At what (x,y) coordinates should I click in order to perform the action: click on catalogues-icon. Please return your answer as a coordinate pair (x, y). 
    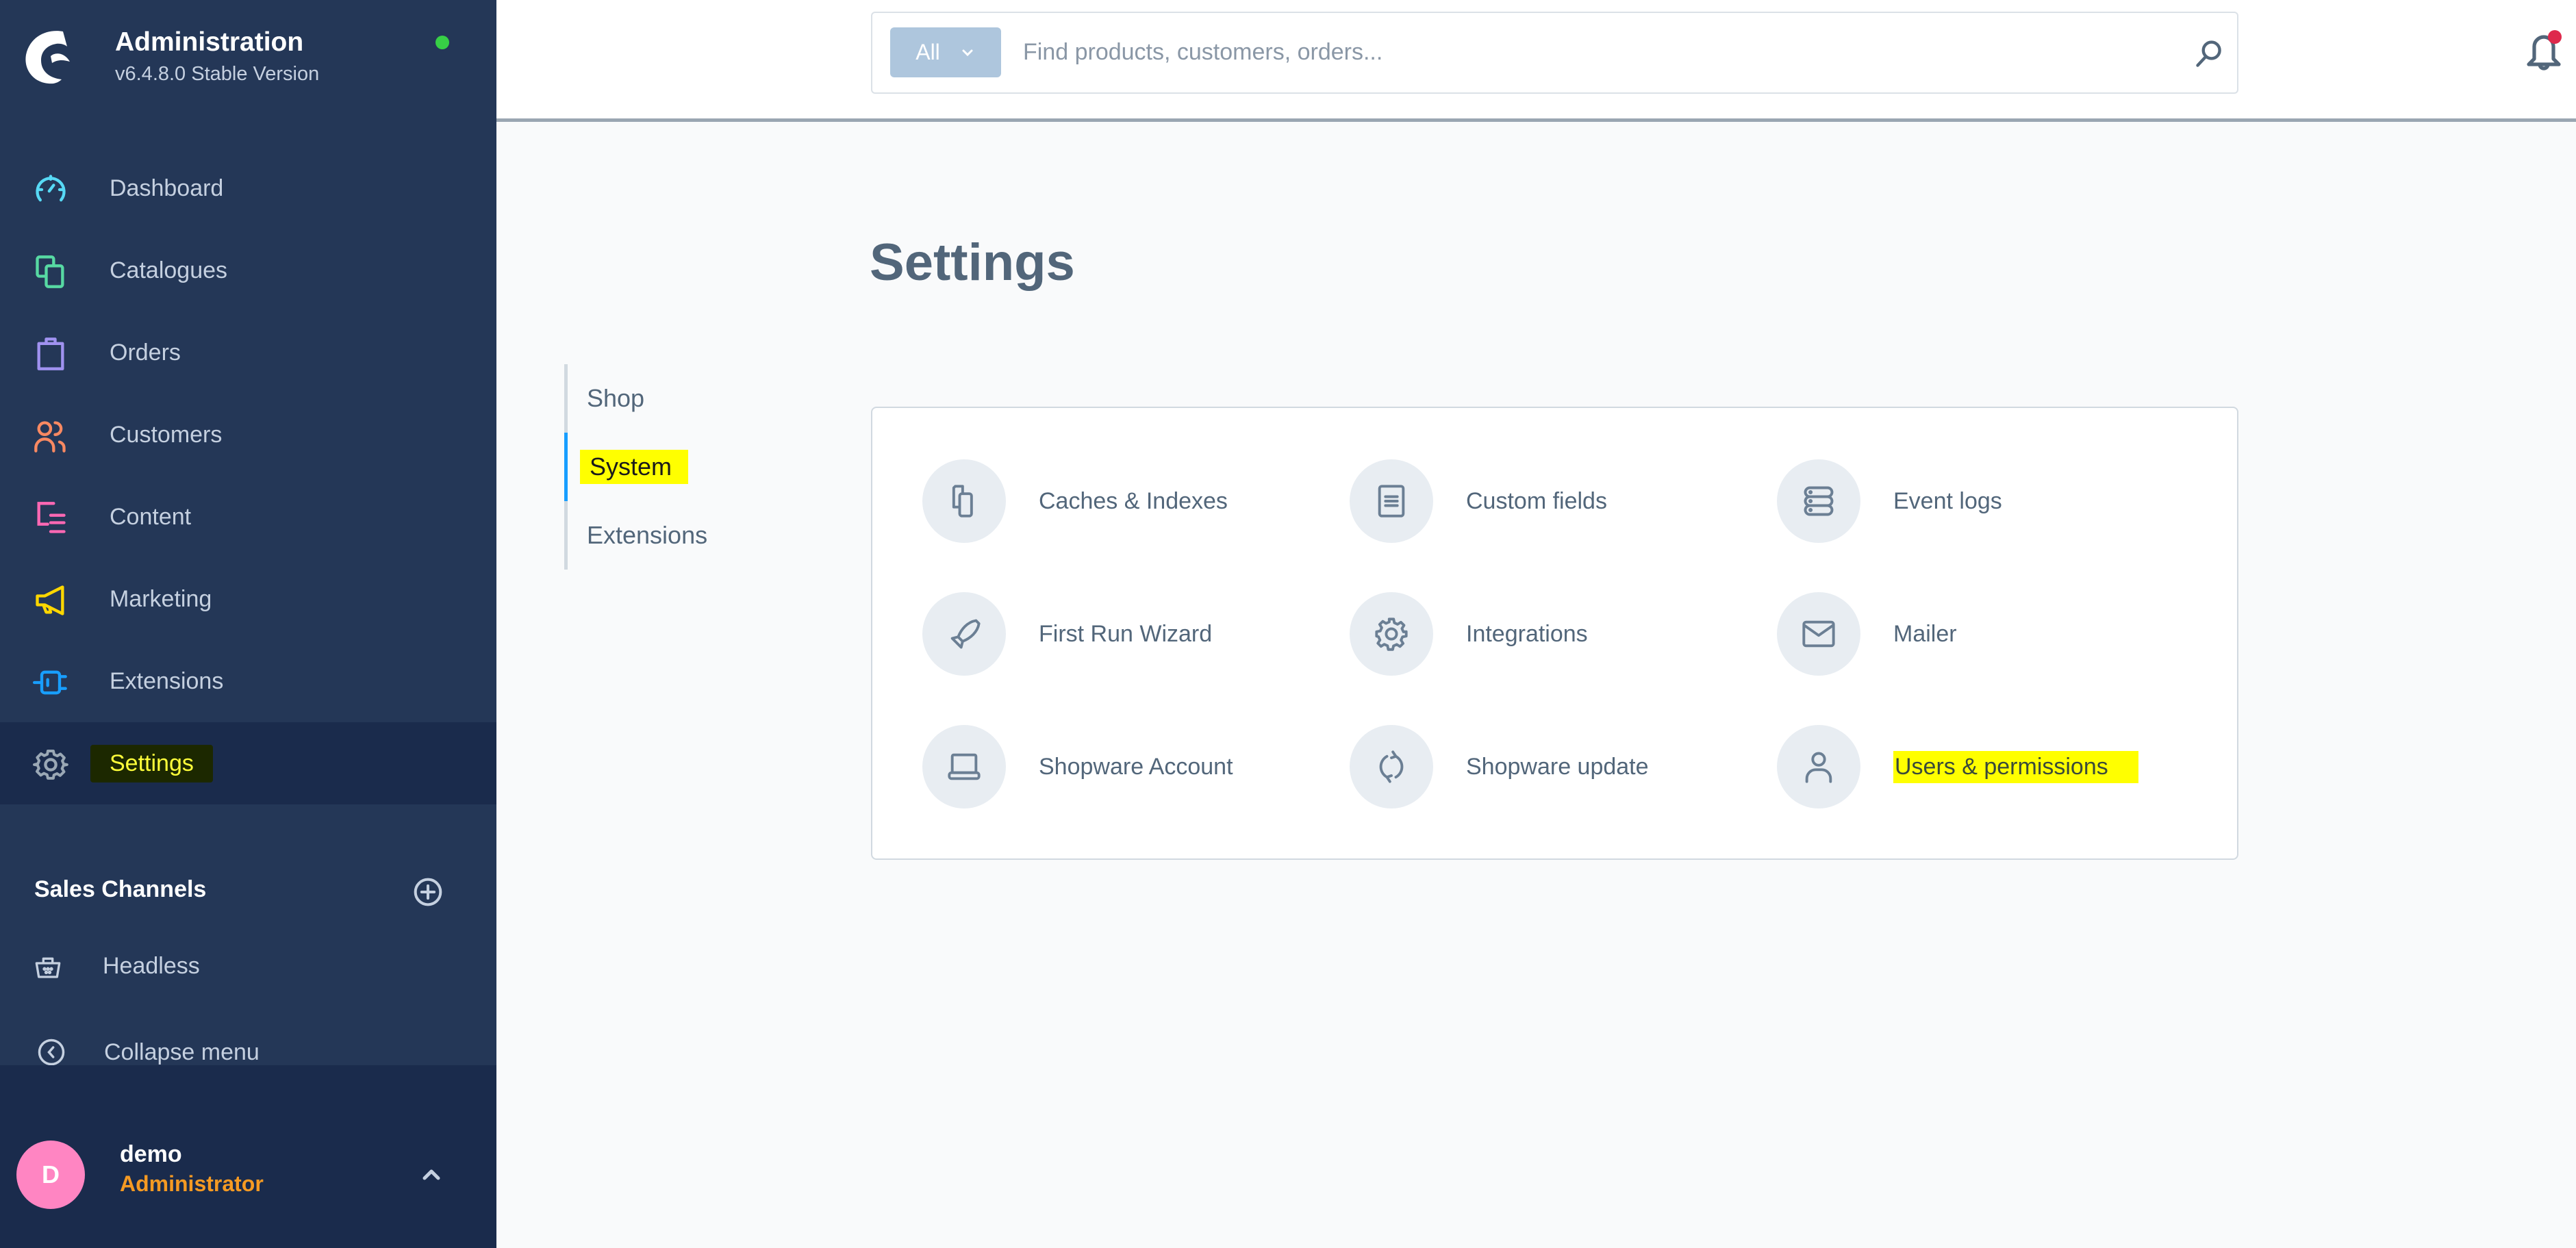
    Looking at the image, I should click on (50, 271).